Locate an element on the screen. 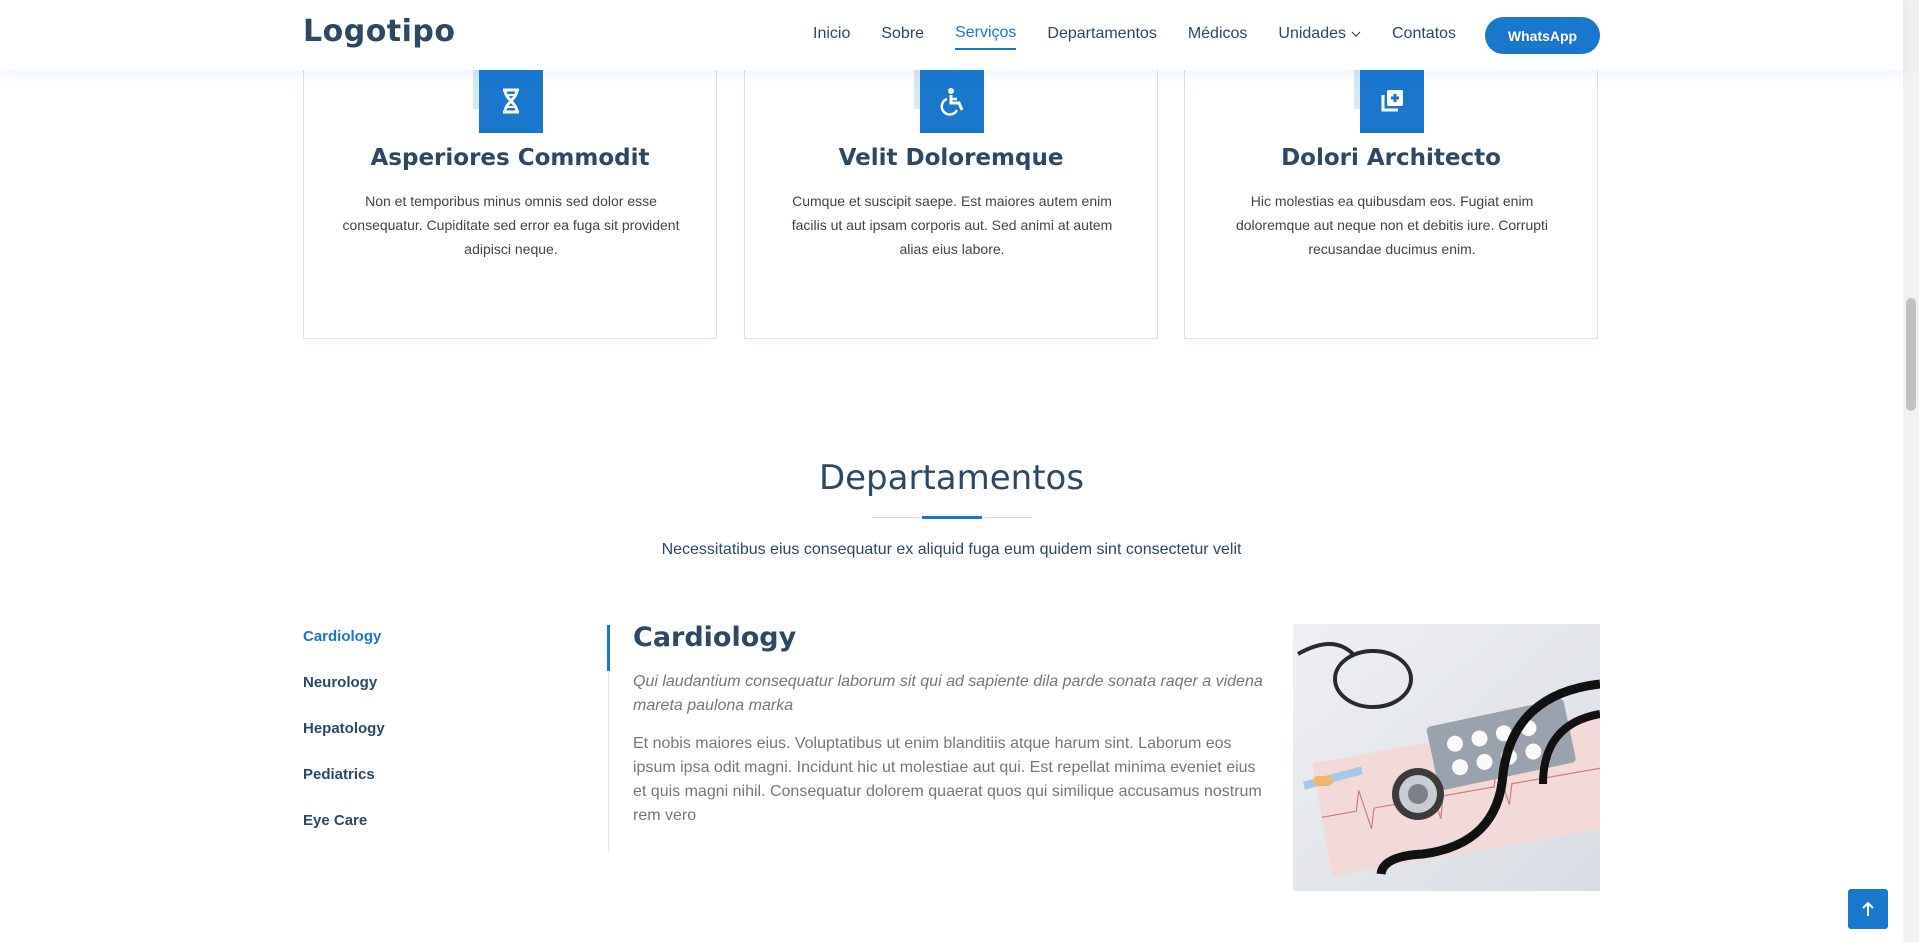 This screenshot has height=942, width=1919. notes-medical-icon is located at coordinates (1392, 101).